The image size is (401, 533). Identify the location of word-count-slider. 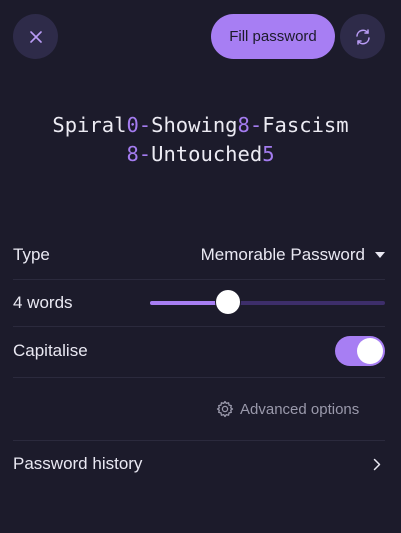
(267, 302).